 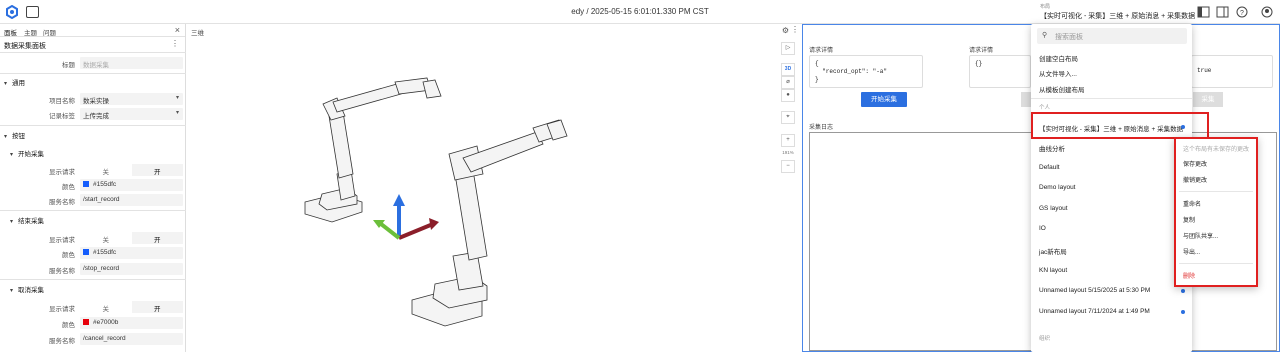 What do you see at coordinates (14, 135) in the screenshot?
I see `section-buttons: ▾ 按钮` at bounding box center [14, 135].